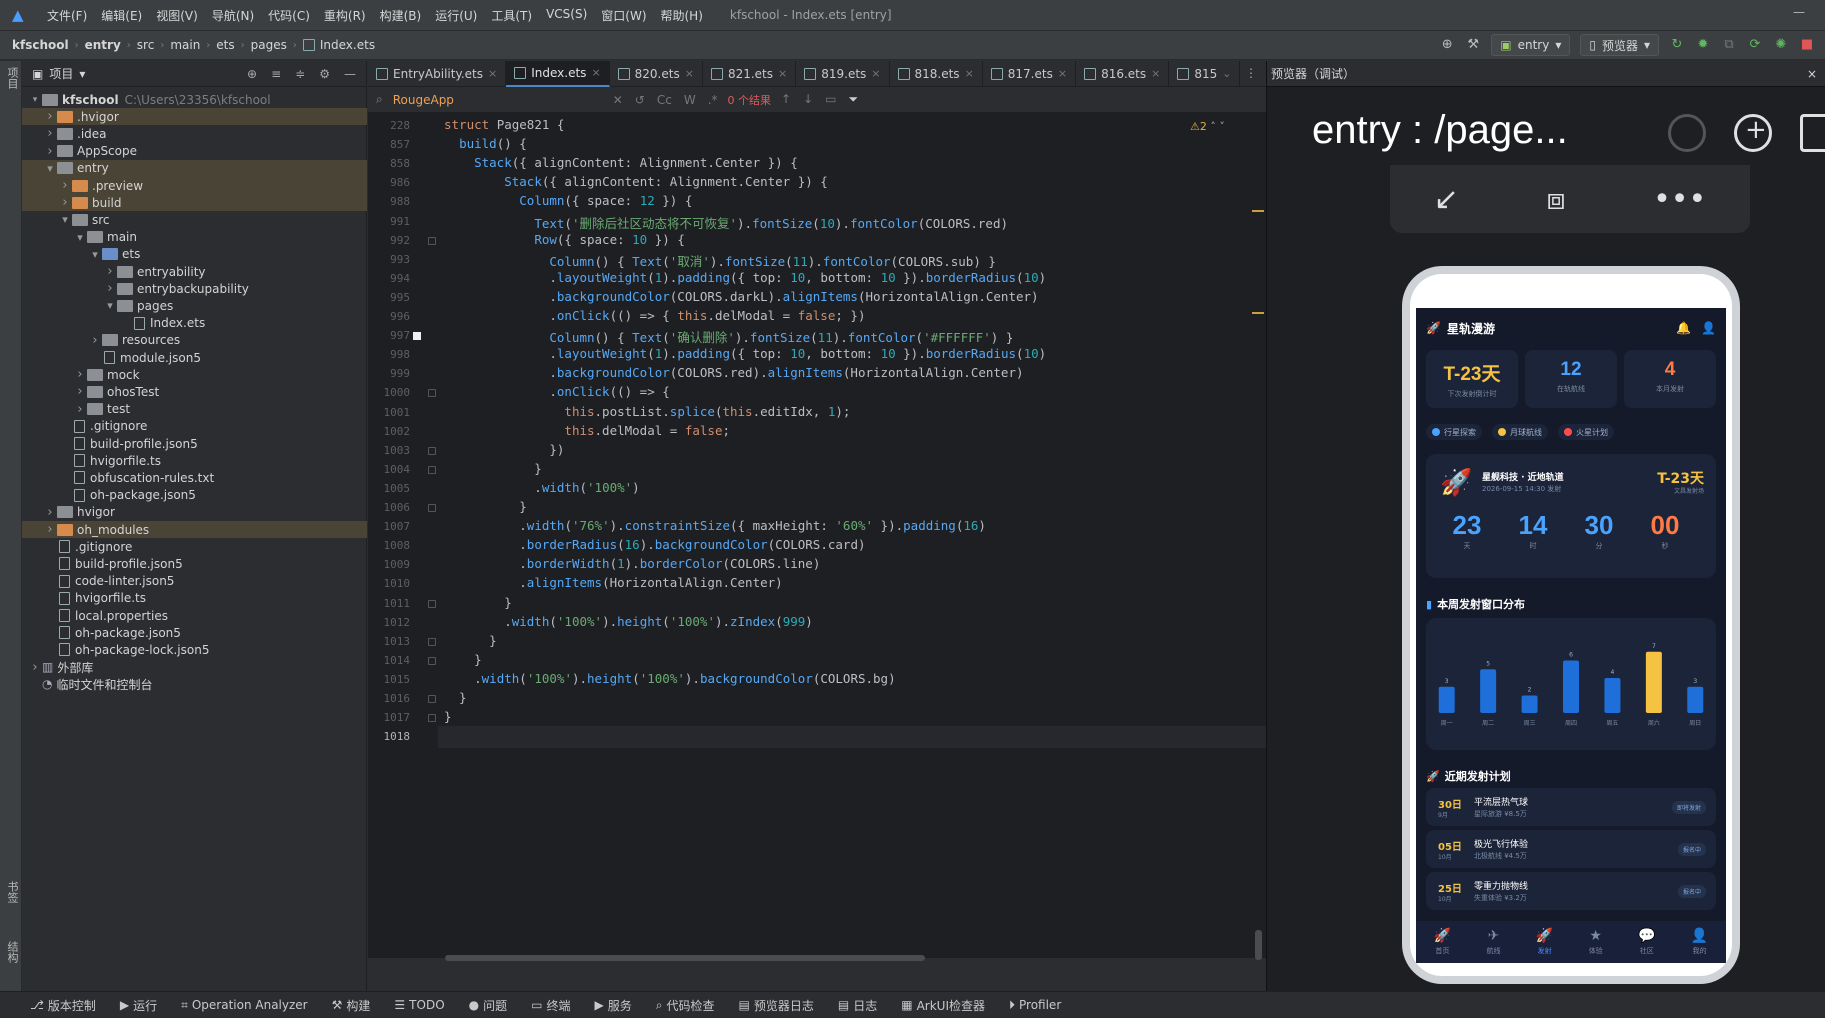 The width and height of the screenshot is (1825, 1018). What do you see at coordinates (194, 237) in the screenshot?
I see `tree-item: ▾ main` at bounding box center [194, 237].